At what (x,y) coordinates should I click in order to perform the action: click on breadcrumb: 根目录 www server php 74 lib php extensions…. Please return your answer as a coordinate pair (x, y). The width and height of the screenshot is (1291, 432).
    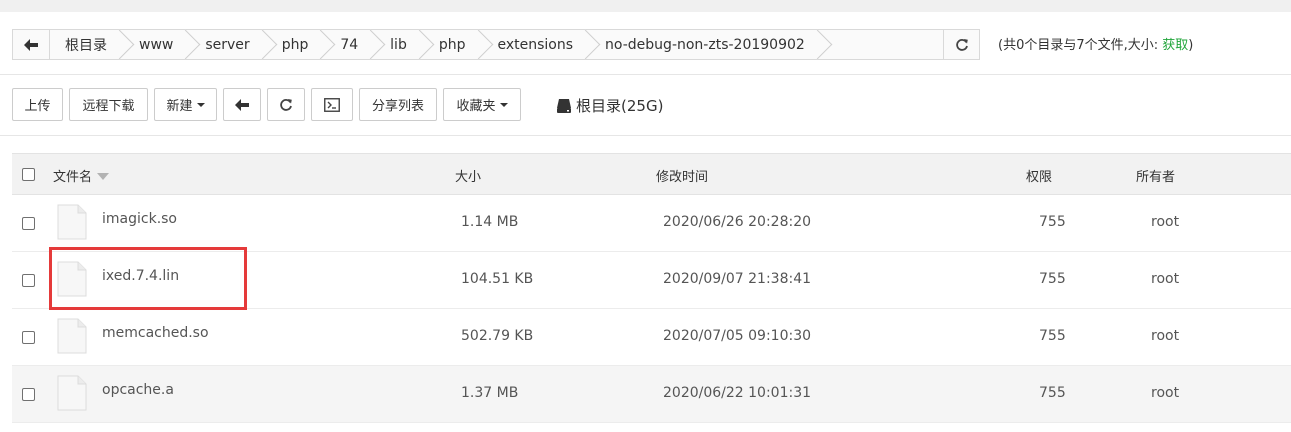
    Looking at the image, I should click on (496, 44).